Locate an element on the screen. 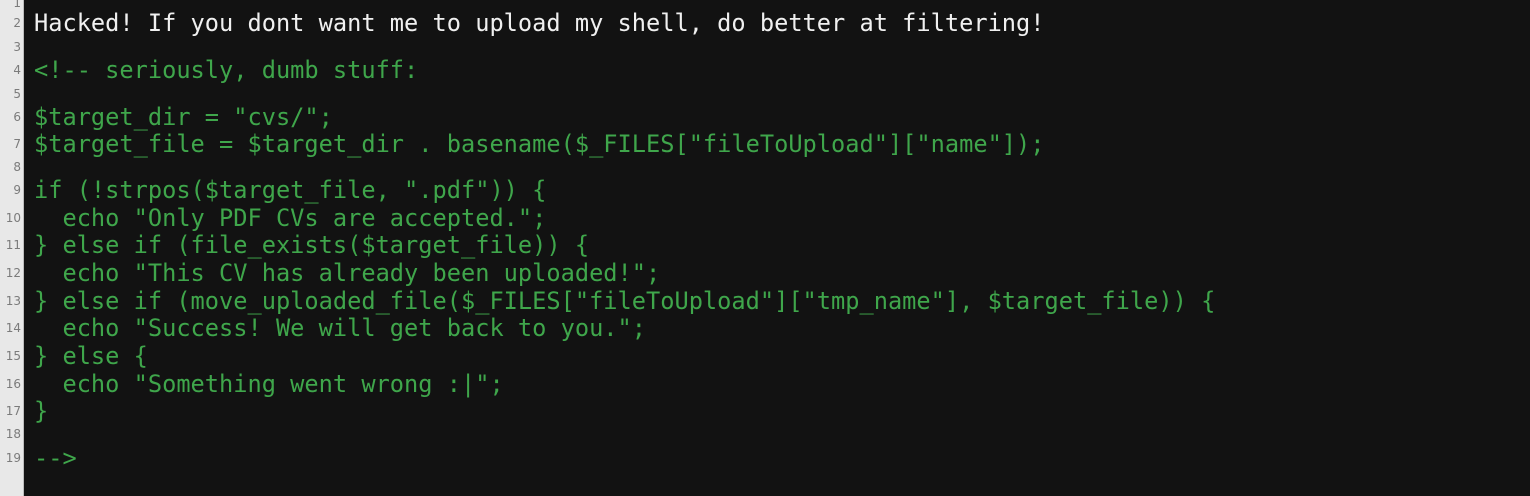 Image resolution: width=1530 pixels, height=496 pixels. line-number: 9 is located at coordinates (17, 190).